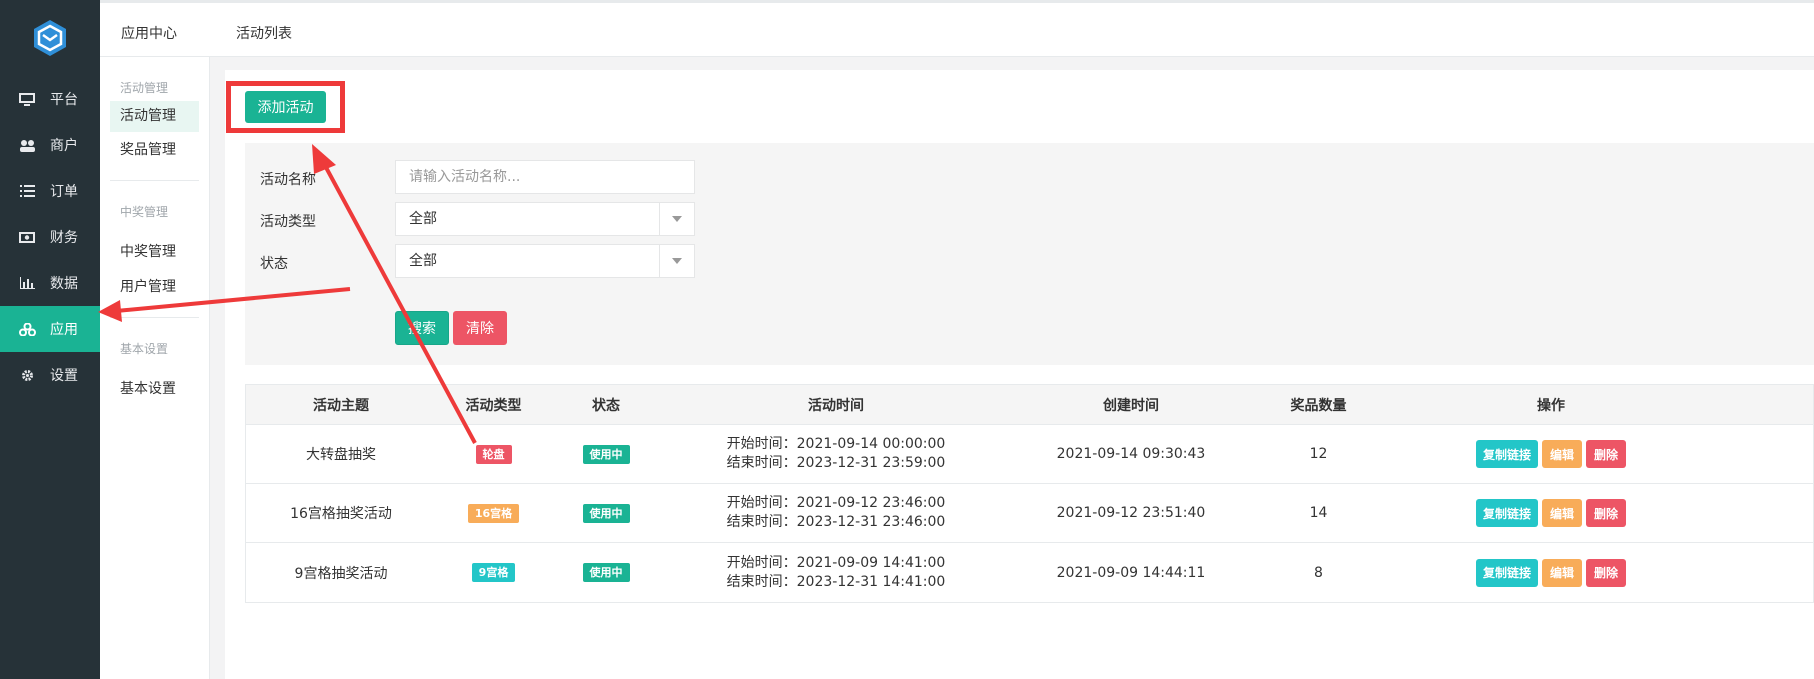 This screenshot has width=1814, height=679. I want to click on end-time: 2023-12-31 14:41:00, so click(871, 581).